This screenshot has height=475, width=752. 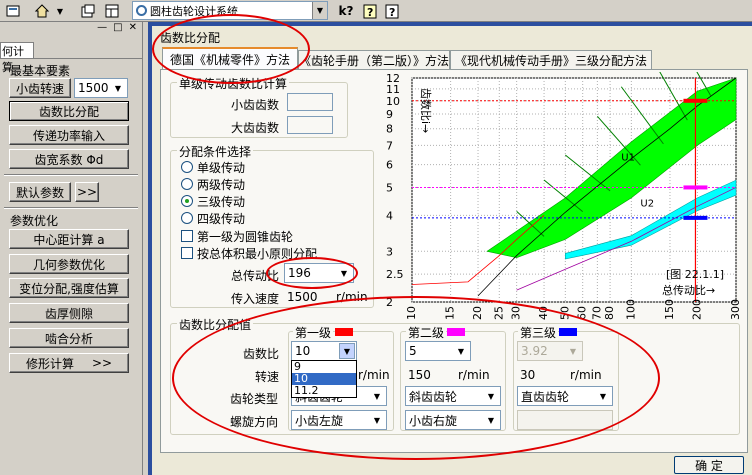 I want to click on tab-divider, so click(x=71, y=58).